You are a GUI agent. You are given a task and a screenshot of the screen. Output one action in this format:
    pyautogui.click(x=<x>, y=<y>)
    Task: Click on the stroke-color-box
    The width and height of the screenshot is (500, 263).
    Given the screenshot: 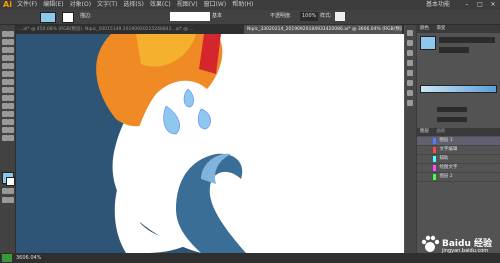 What is the action you would take?
    pyautogui.click(x=10, y=181)
    